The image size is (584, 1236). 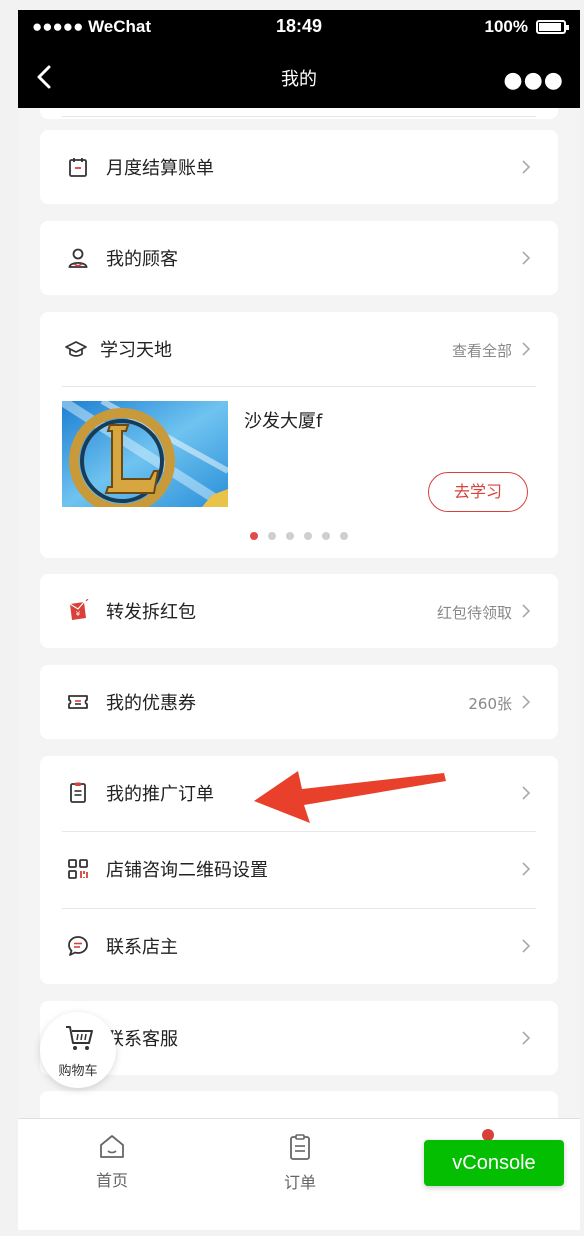 I want to click on carousel-dots, so click(x=299, y=536).